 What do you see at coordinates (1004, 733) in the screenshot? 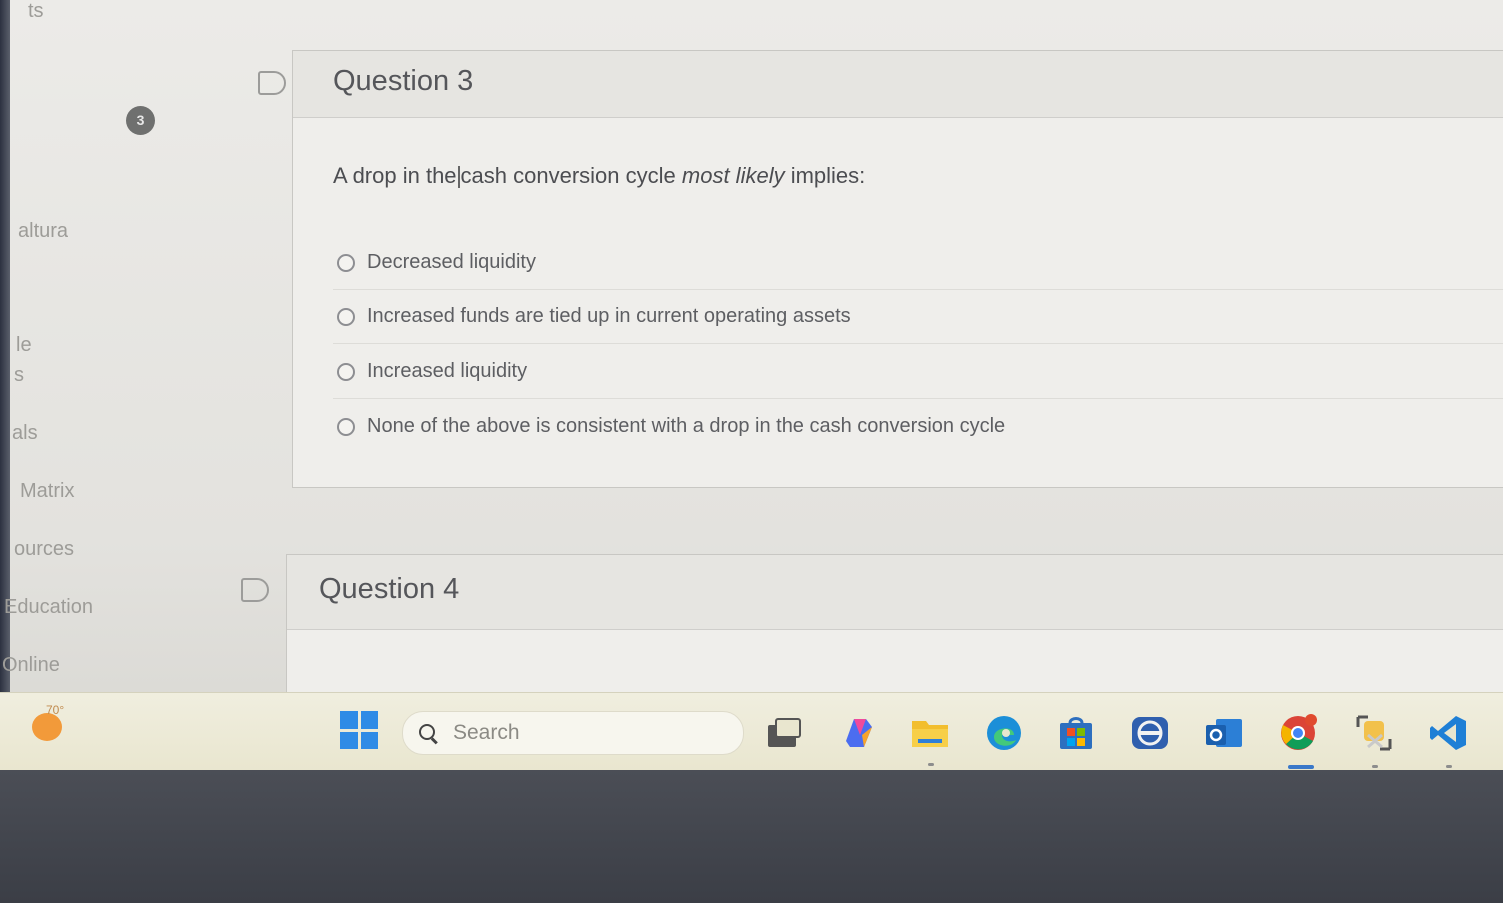
I see `edge-icon` at bounding box center [1004, 733].